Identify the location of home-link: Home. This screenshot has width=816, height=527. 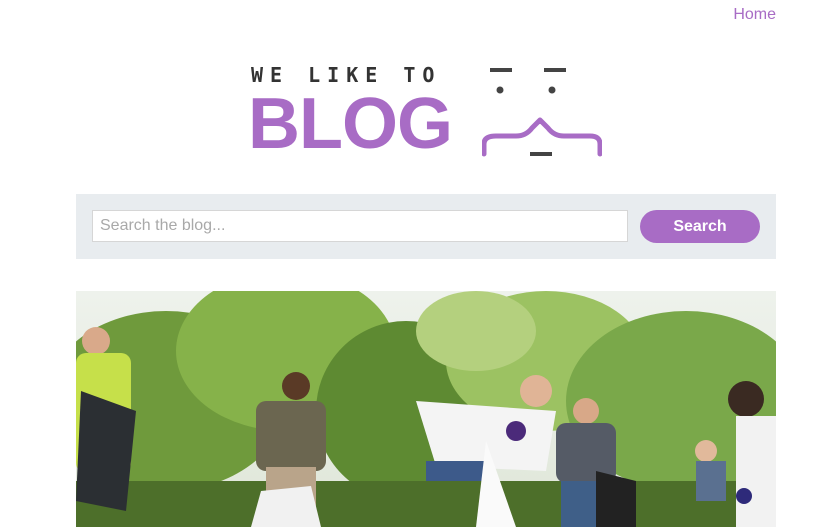
(754, 15).